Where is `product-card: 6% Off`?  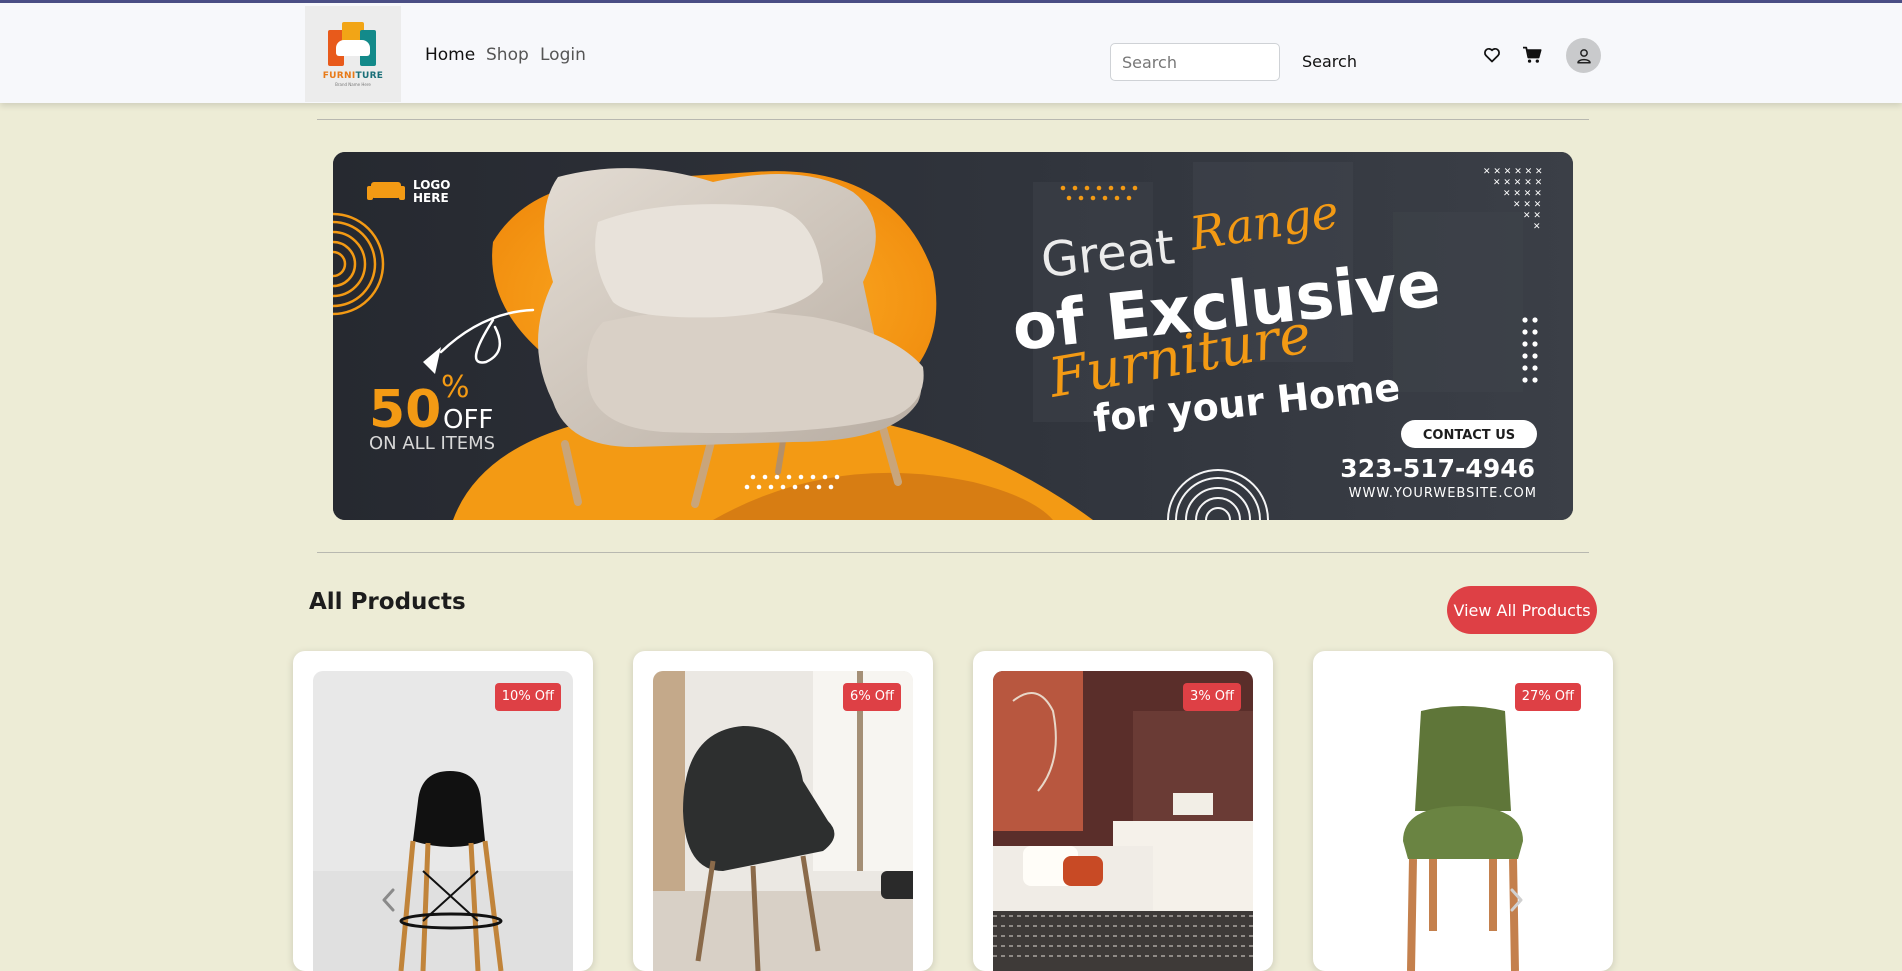 product-card: 6% Off is located at coordinates (783, 811).